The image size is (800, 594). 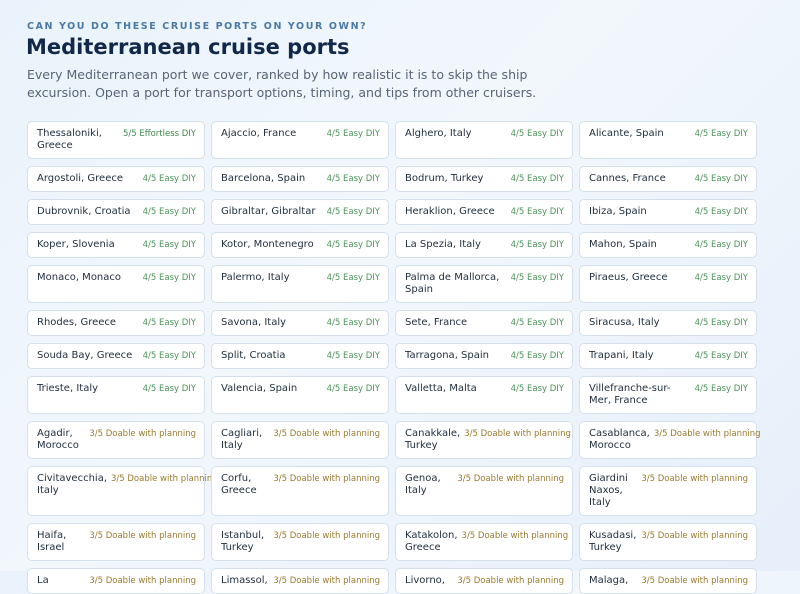 I want to click on port-name: Valletta, Malta, so click(x=441, y=388).